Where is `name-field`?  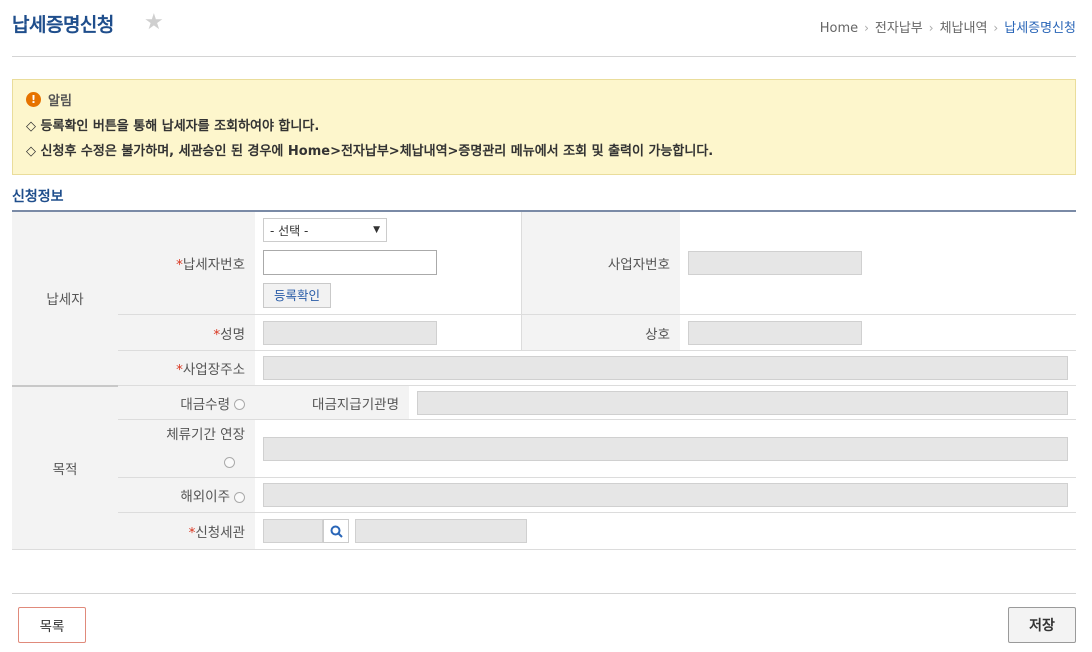
name-field is located at coordinates (350, 332).